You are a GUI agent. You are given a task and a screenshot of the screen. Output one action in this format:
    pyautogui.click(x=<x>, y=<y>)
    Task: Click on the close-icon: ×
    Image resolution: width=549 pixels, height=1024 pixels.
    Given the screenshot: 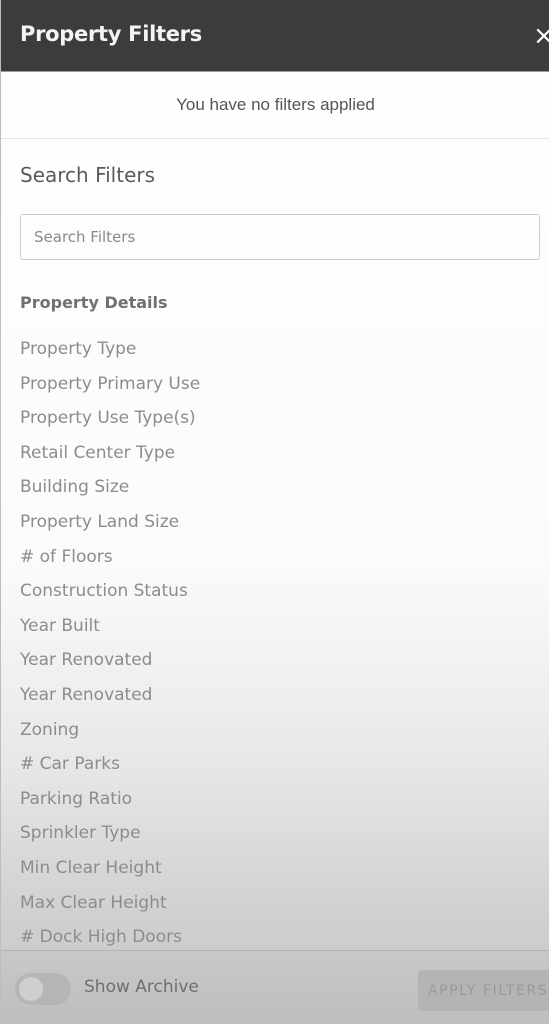 What is the action you would take?
    pyautogui.click(x=541, y=36)
    